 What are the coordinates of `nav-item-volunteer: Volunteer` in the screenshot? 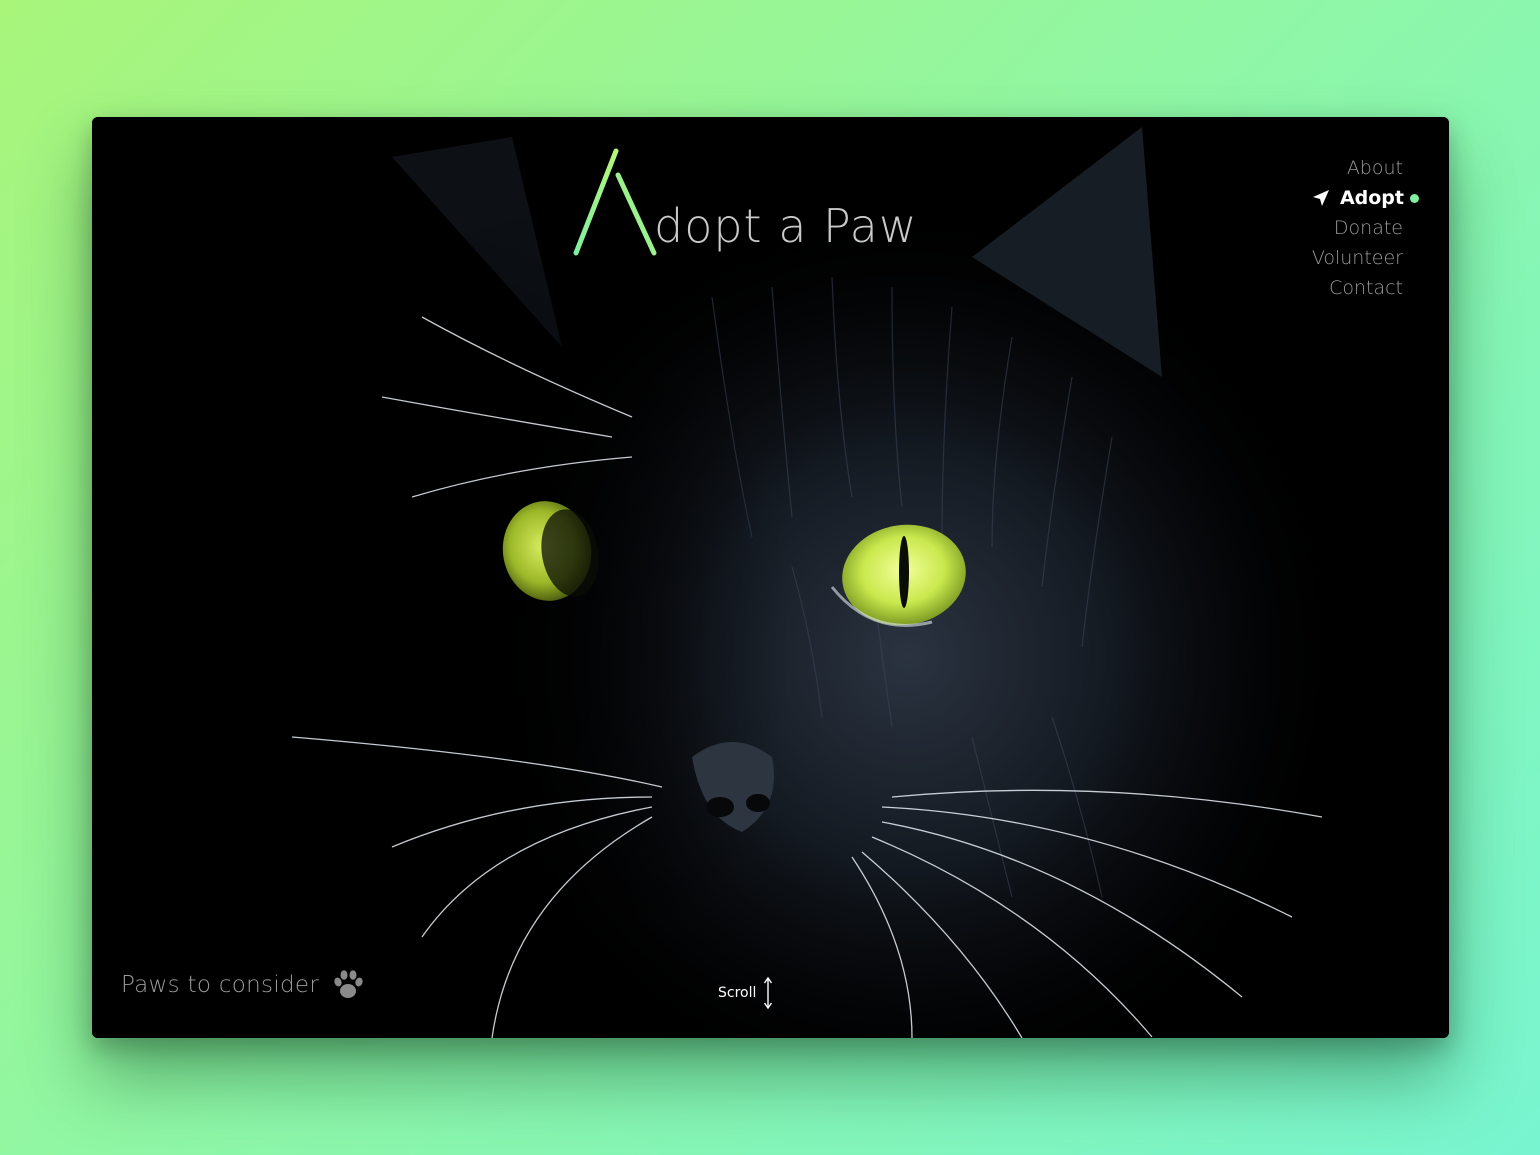 It's located at (1365, 258).